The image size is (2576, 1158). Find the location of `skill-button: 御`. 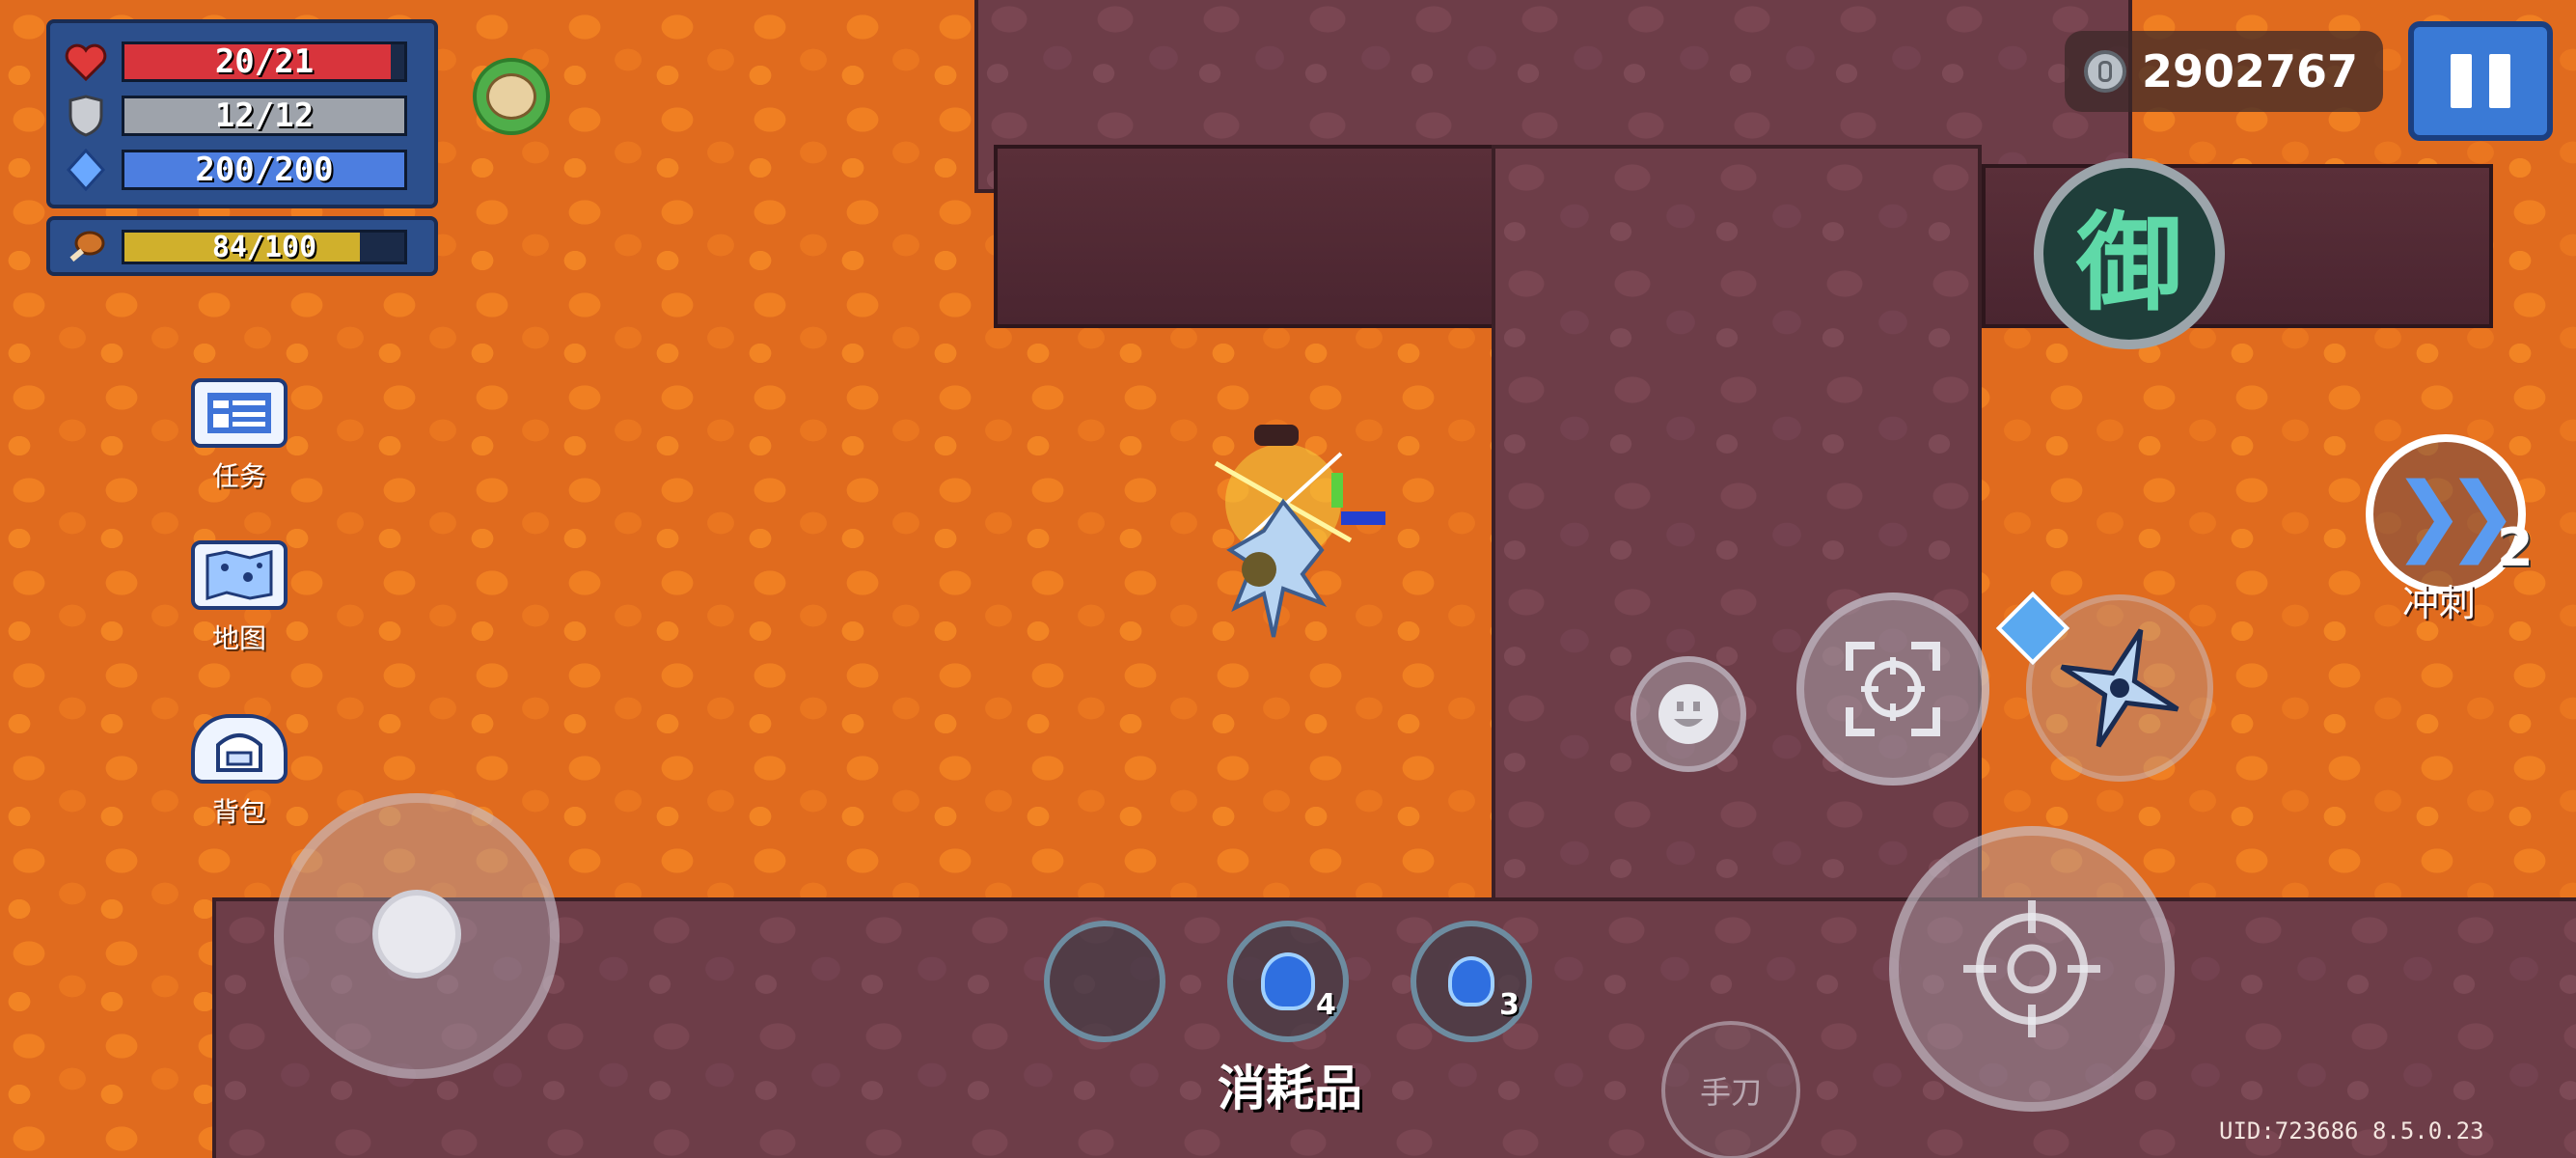

skill-button: 御 is located at coordinates (2129, 253).